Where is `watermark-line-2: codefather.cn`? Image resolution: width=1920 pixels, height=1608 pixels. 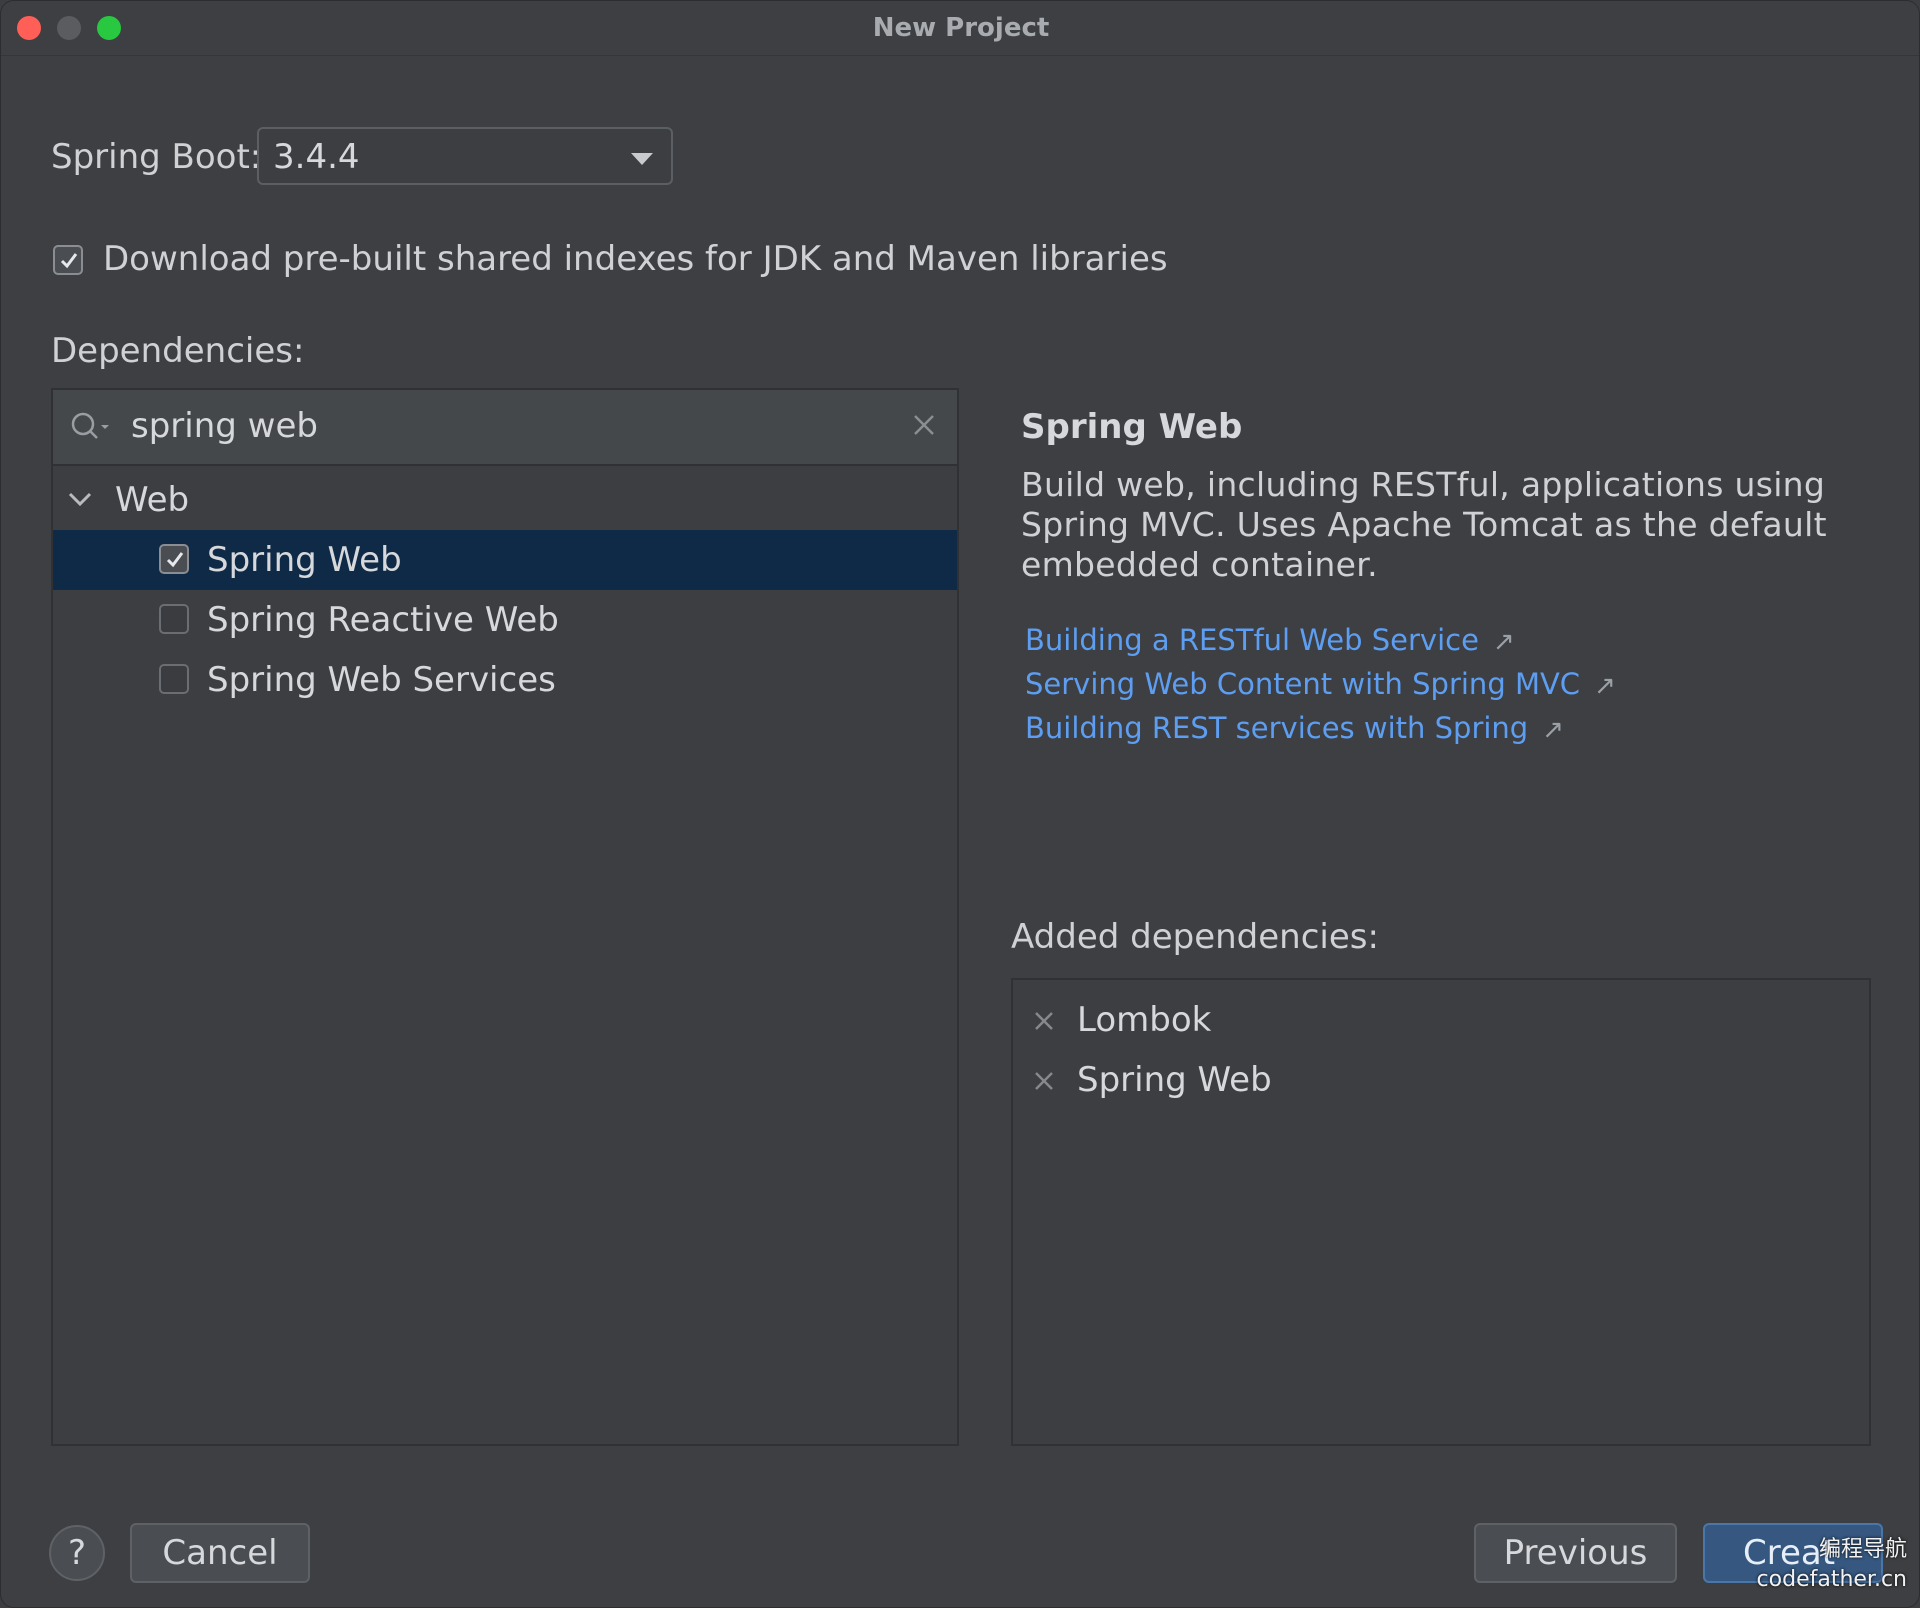
watermark-line-2: codefather.cn is located at coordinates (1831, 1579).